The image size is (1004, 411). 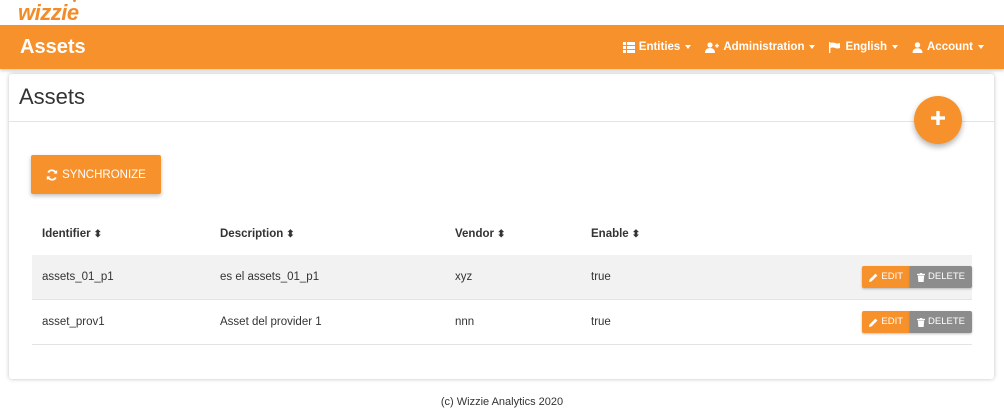 I want to click on plus-icon, so click(x=938, y=120).